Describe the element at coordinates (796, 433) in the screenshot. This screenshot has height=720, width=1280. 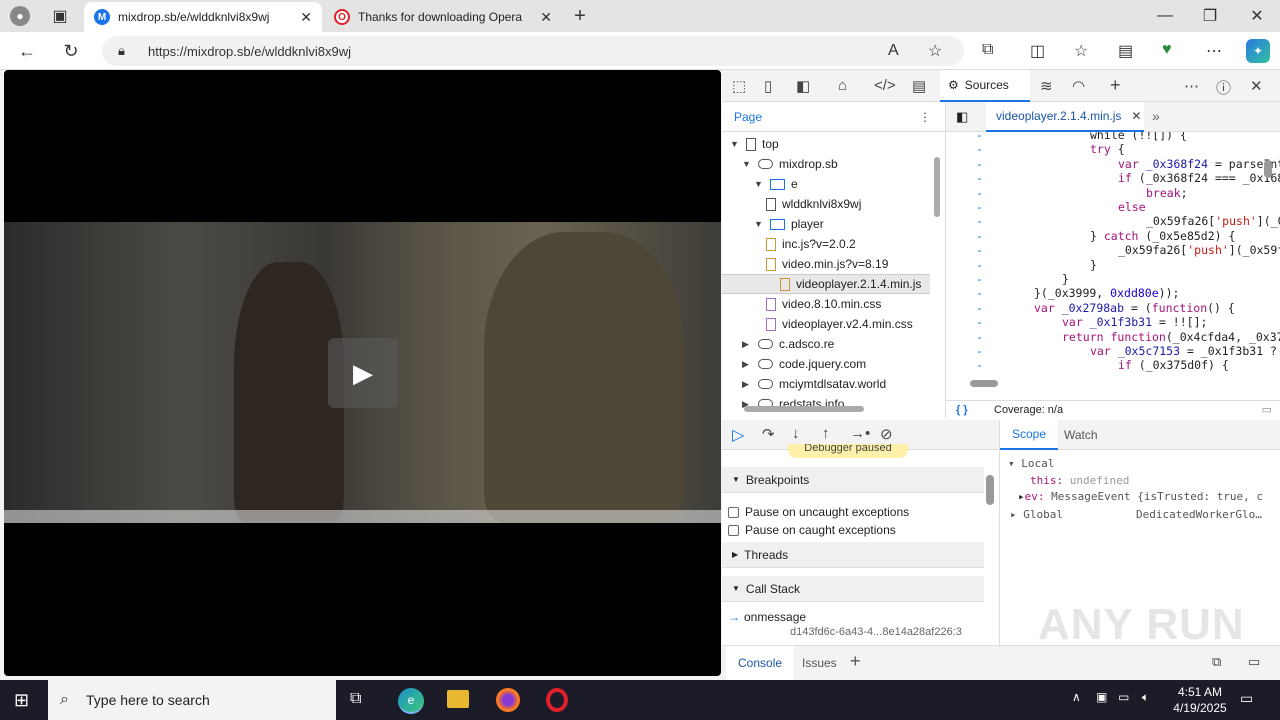
I see `step-into-icon: ↓` at that location.